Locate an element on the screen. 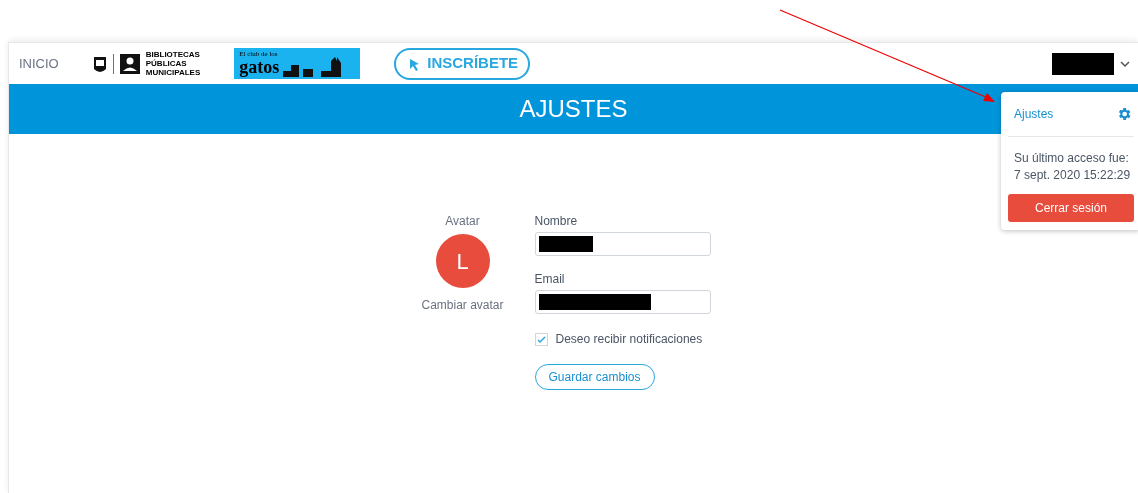  gear-icon is located at coordinates (1124, 114).